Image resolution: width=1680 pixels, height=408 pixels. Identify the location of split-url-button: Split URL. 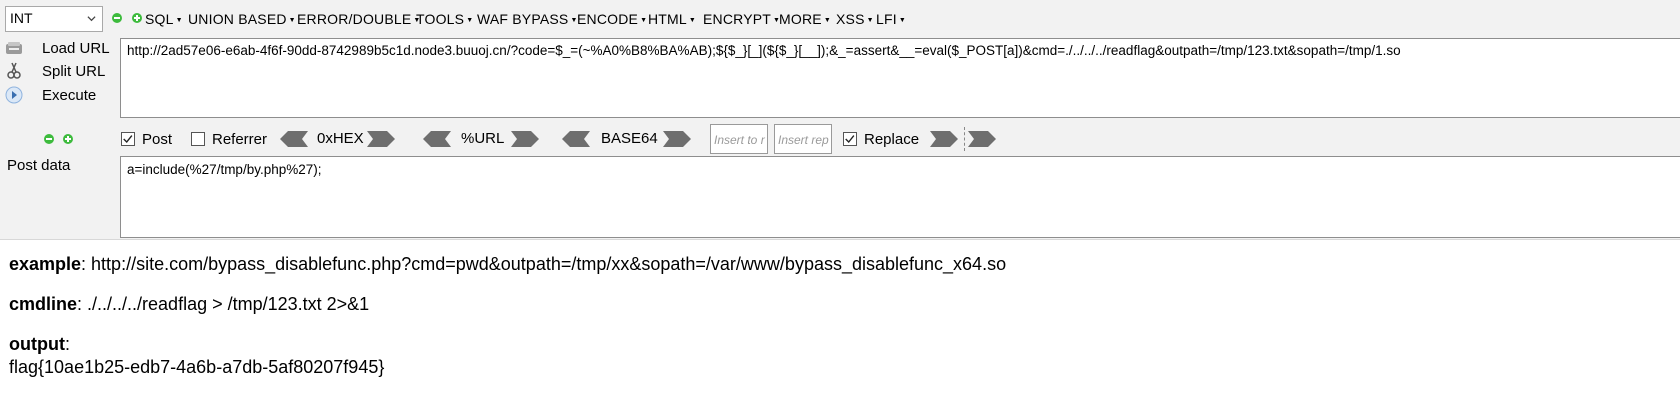
(54, 71).